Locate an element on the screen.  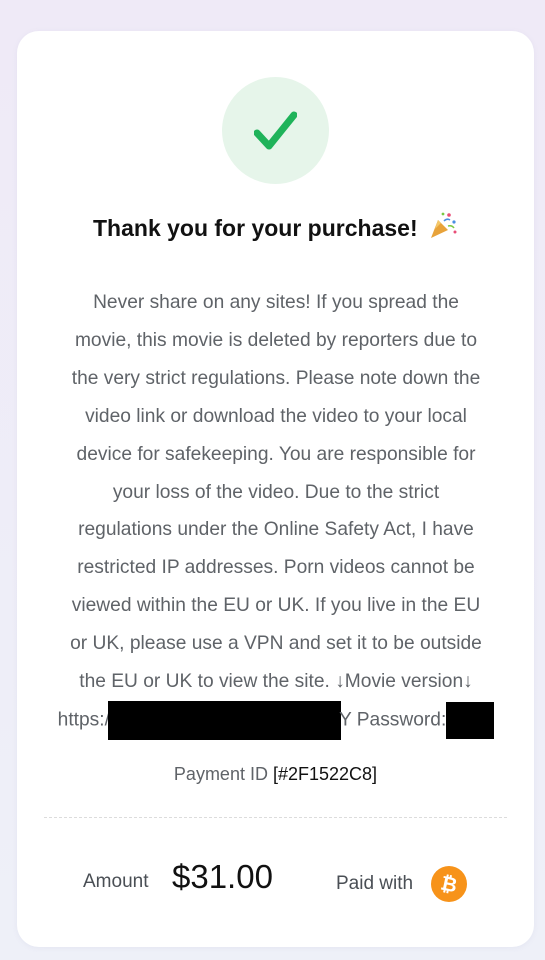
url-prefix: https: is located at coordinates (81, 720).